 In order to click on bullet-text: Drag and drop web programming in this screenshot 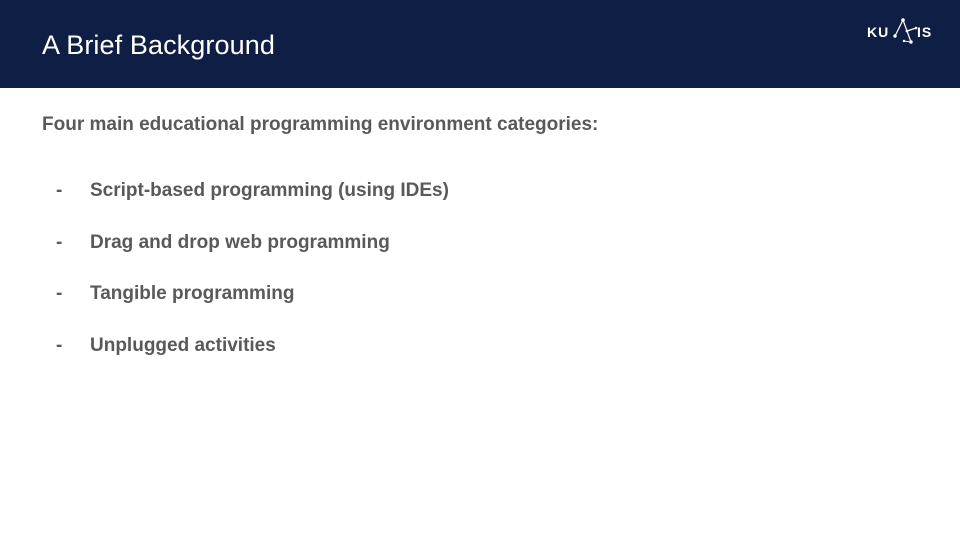, I will do `click(240, 242)`.